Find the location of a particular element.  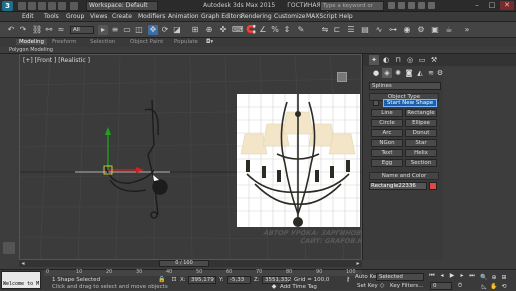

rectangular-selection-icon: ▭ is located at coordinates (127, 30).